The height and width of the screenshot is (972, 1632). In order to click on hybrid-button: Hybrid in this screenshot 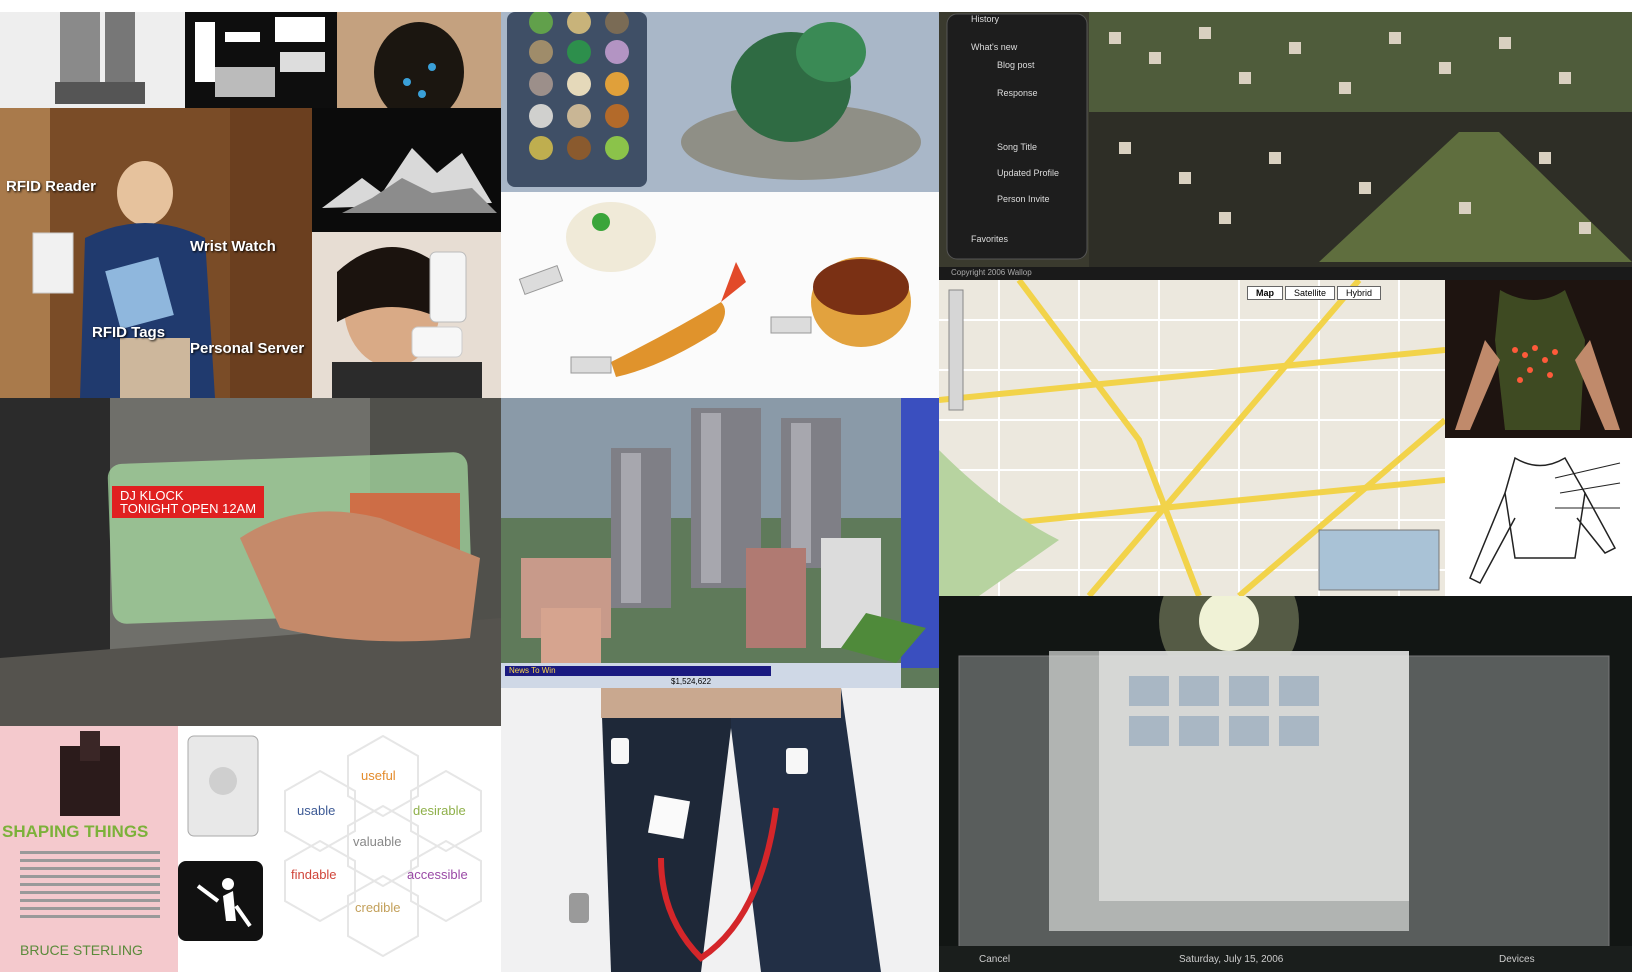, I will do `click(1359, 293)`.